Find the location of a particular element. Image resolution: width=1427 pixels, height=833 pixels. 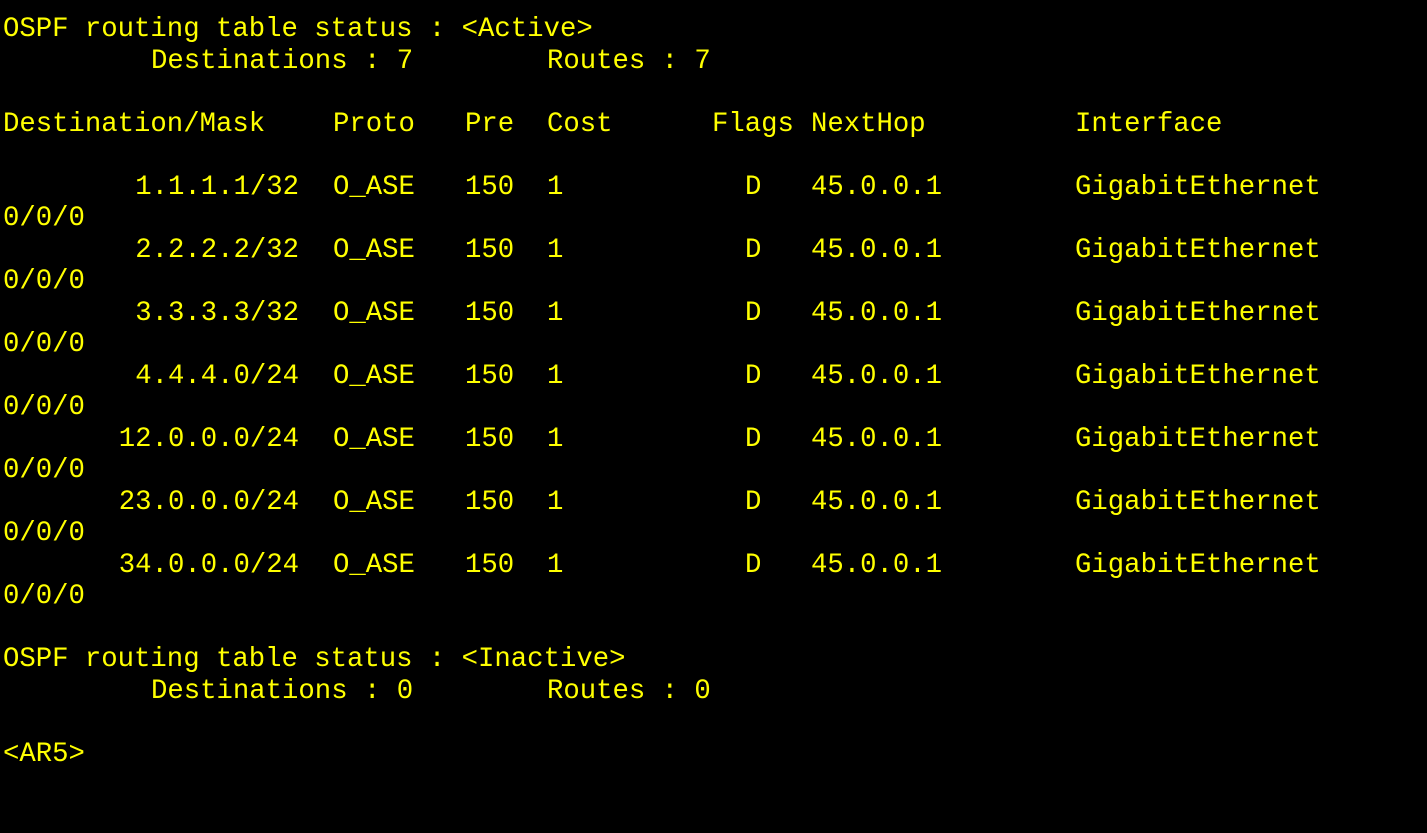

inactive-destinations-count: Destinations : 0 is located at coordinates (282, 691).